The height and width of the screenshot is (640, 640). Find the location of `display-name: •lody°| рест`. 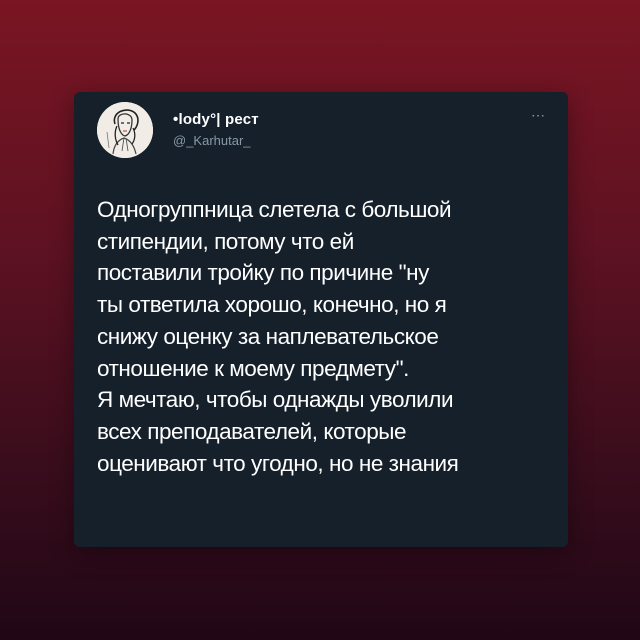

display-name: •lody°| рест is located at coordinates (216, 119).